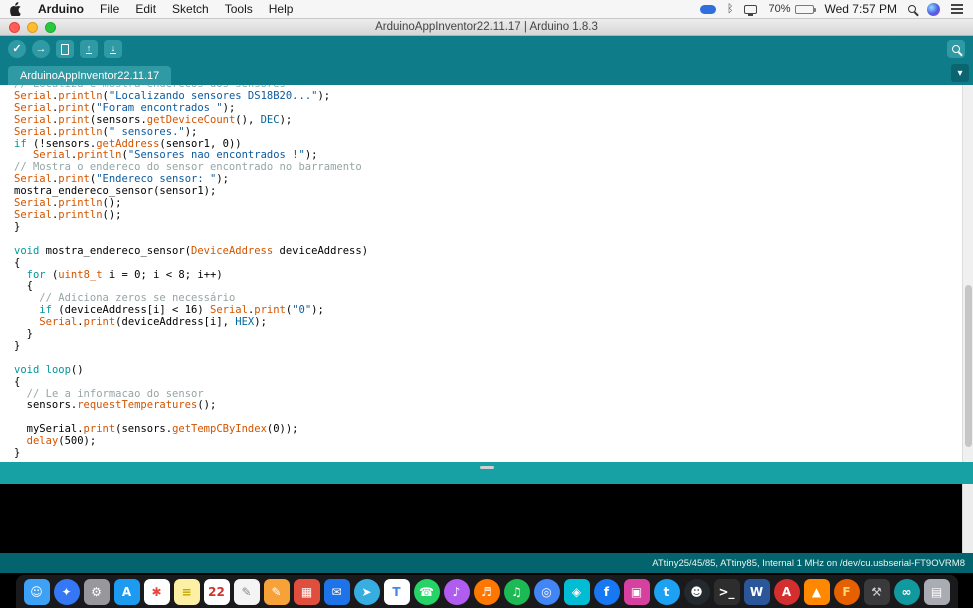  What do you see at coordinates (816, 591) in the screenshot?
I see `dock-icon-vlc: ▲` at bounding box center [816, 591].